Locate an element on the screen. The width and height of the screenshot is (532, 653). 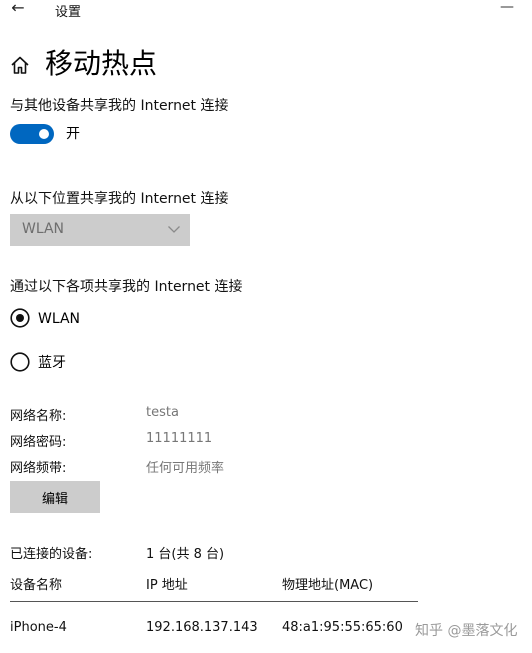
share-over-label: 通过以下各项共享我的 Internet 连接 is located at coordinates (126, 287).